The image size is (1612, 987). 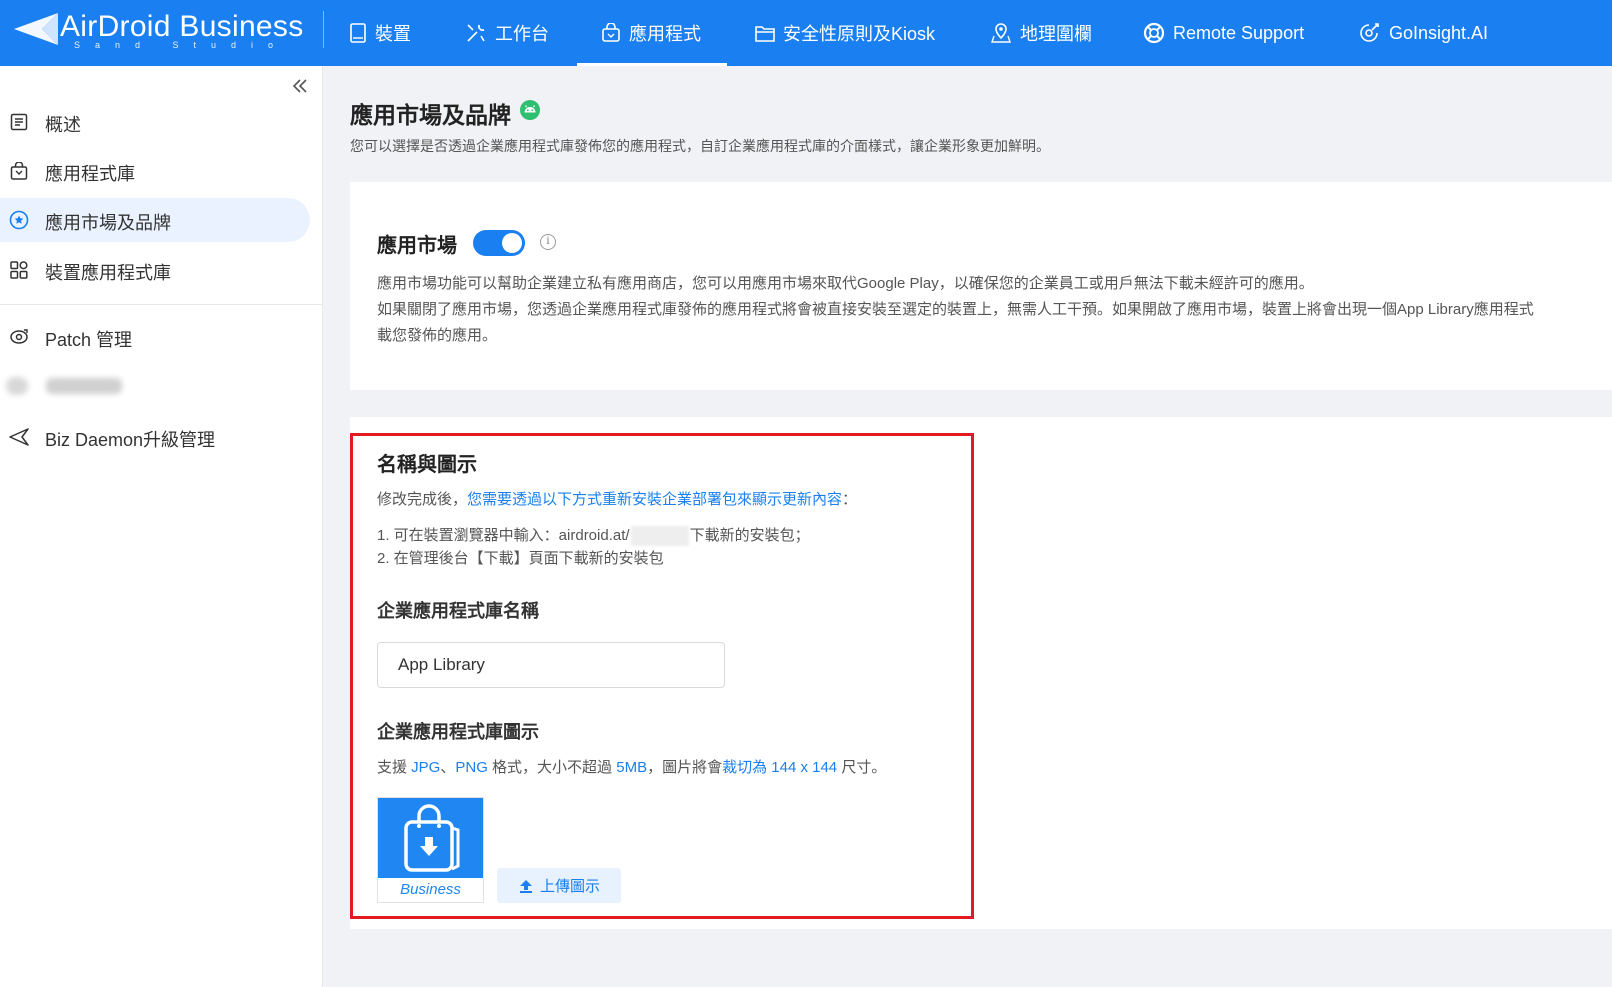 I want to click on nav-item-remote-support: Remote Support, so click(x=1223, y=33).